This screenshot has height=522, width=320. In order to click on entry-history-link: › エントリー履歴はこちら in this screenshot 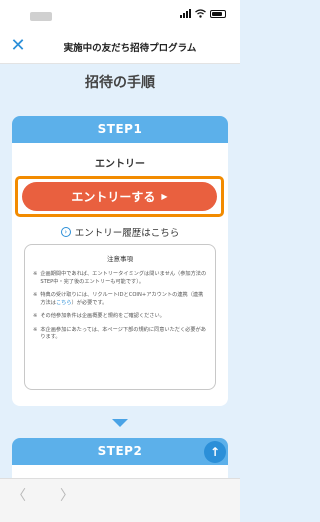, I will do `click(120, 232)`.